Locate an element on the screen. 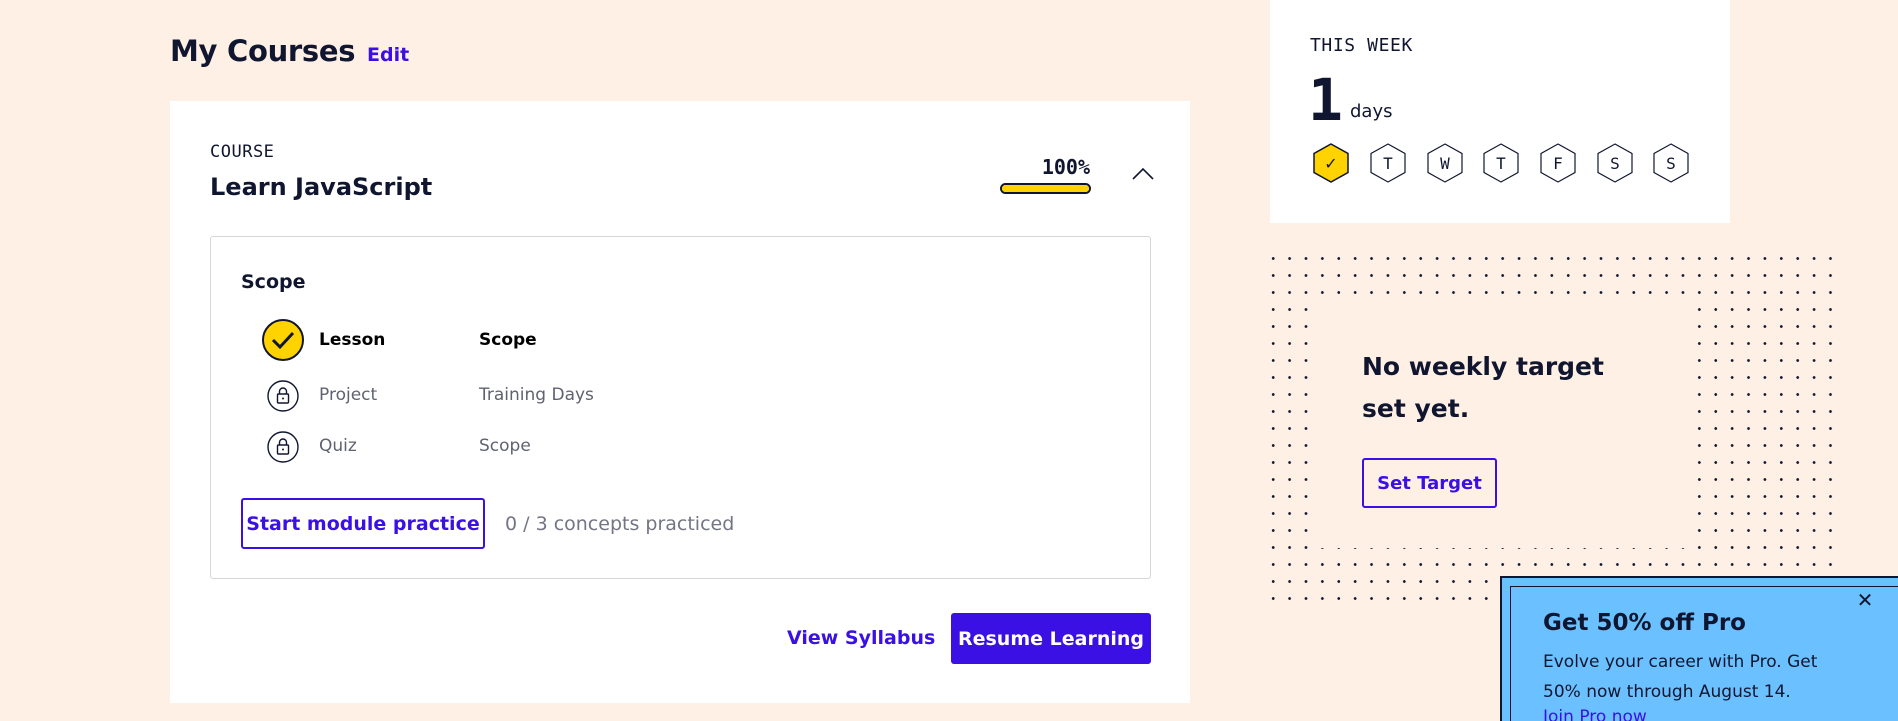 This screenshot has width=1898, height=721. item-type: Lesson is located at coordinates (352, 340).